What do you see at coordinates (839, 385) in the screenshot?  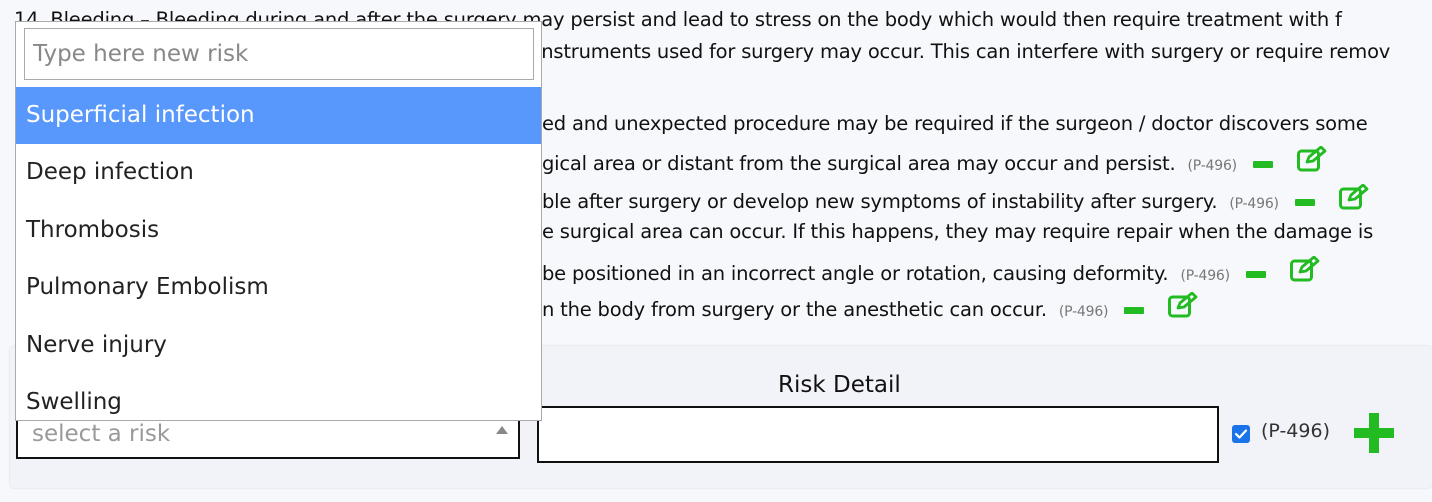 I see `risk-detail-label: Risk Detail` at bounding box center [839, 385].